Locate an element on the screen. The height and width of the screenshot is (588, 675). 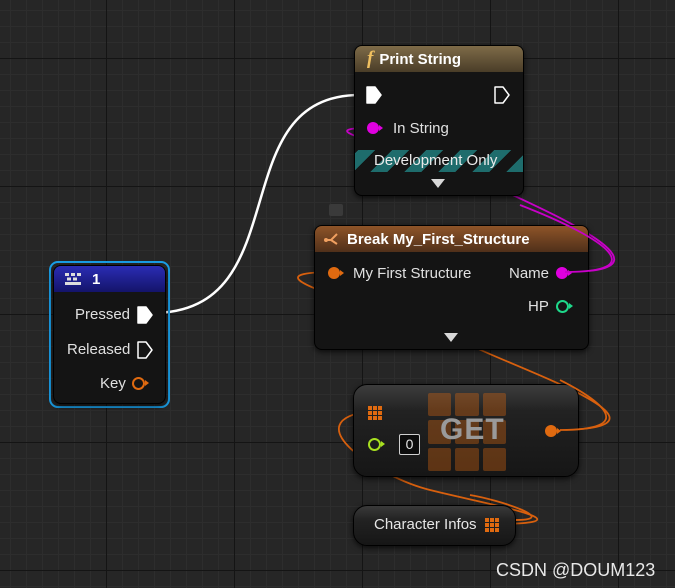
hp-output-pin is located at coordinates (562, 306).